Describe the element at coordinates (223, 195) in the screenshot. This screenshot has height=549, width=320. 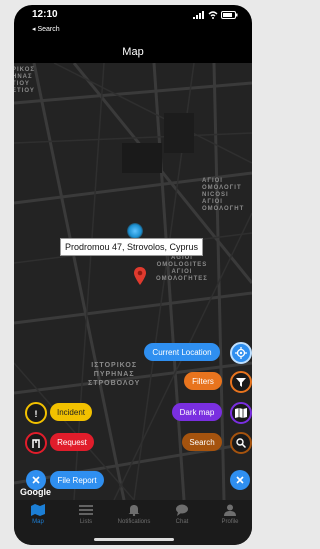
I see `map-label-right: ΑΓΙΟΙ ΟΜΟΛΟΓΙΤ NICOSI ΑΓΙΟΙ ΟΜΟΛΟΓΗΤ` at that location.